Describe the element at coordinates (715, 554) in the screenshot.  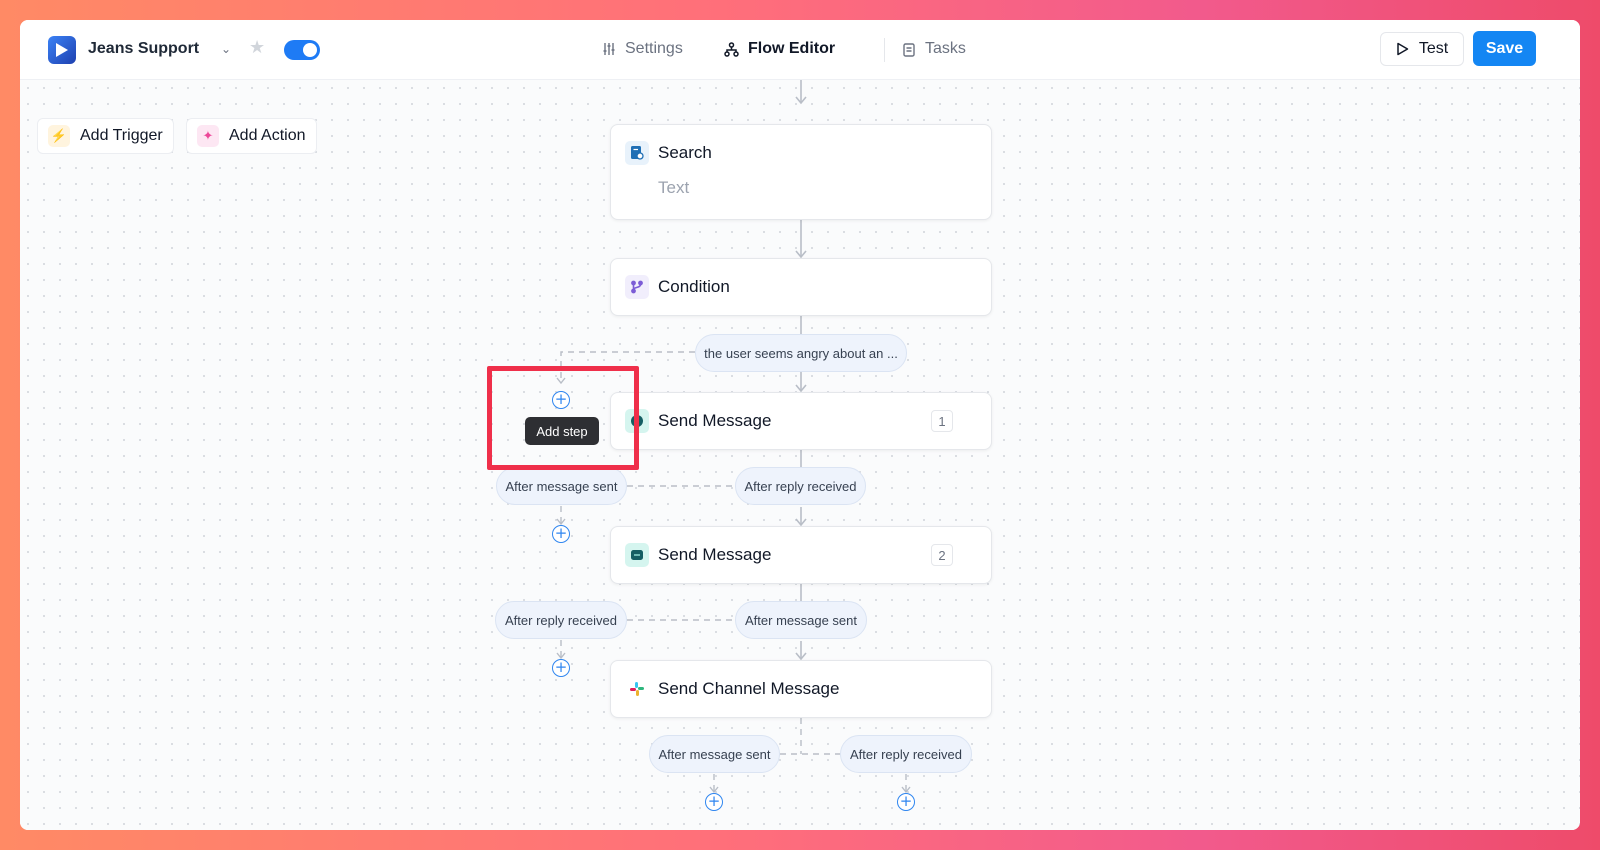
I see `send-message-2-title: Send Message` at that location.